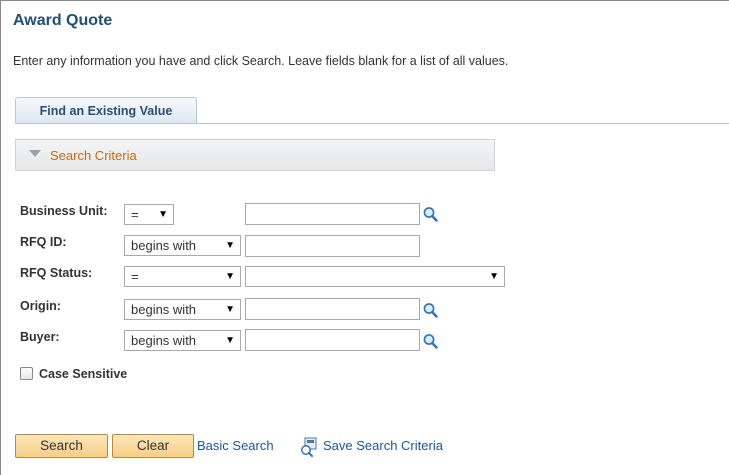  I want to click on origin-lookup-magnifier-icon, so click(430, 310).